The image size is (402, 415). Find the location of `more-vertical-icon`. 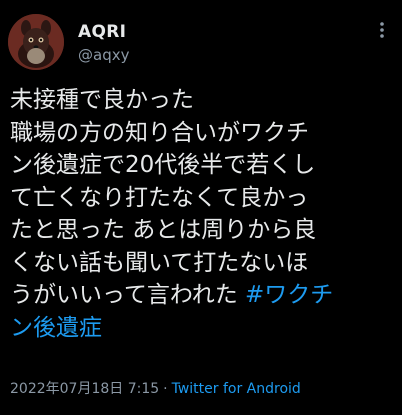

more-vertical-icon is located at coordinates (382, 30).